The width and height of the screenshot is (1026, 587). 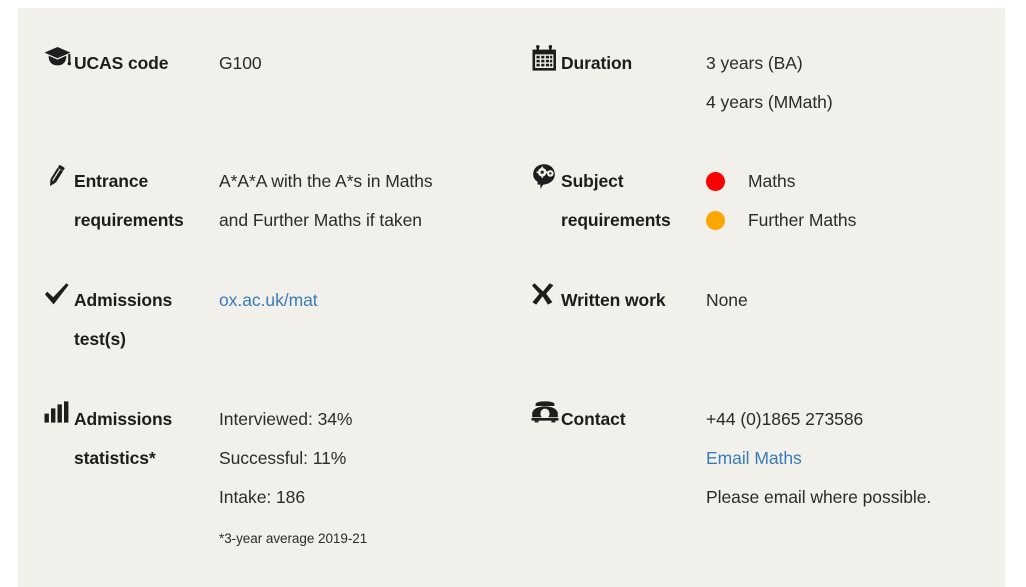 What do you see at coordinates (115, 458) in the screenshot?
I see `admissions-statistics-label-line-2: statistics*` at bounding box center [115, 458].